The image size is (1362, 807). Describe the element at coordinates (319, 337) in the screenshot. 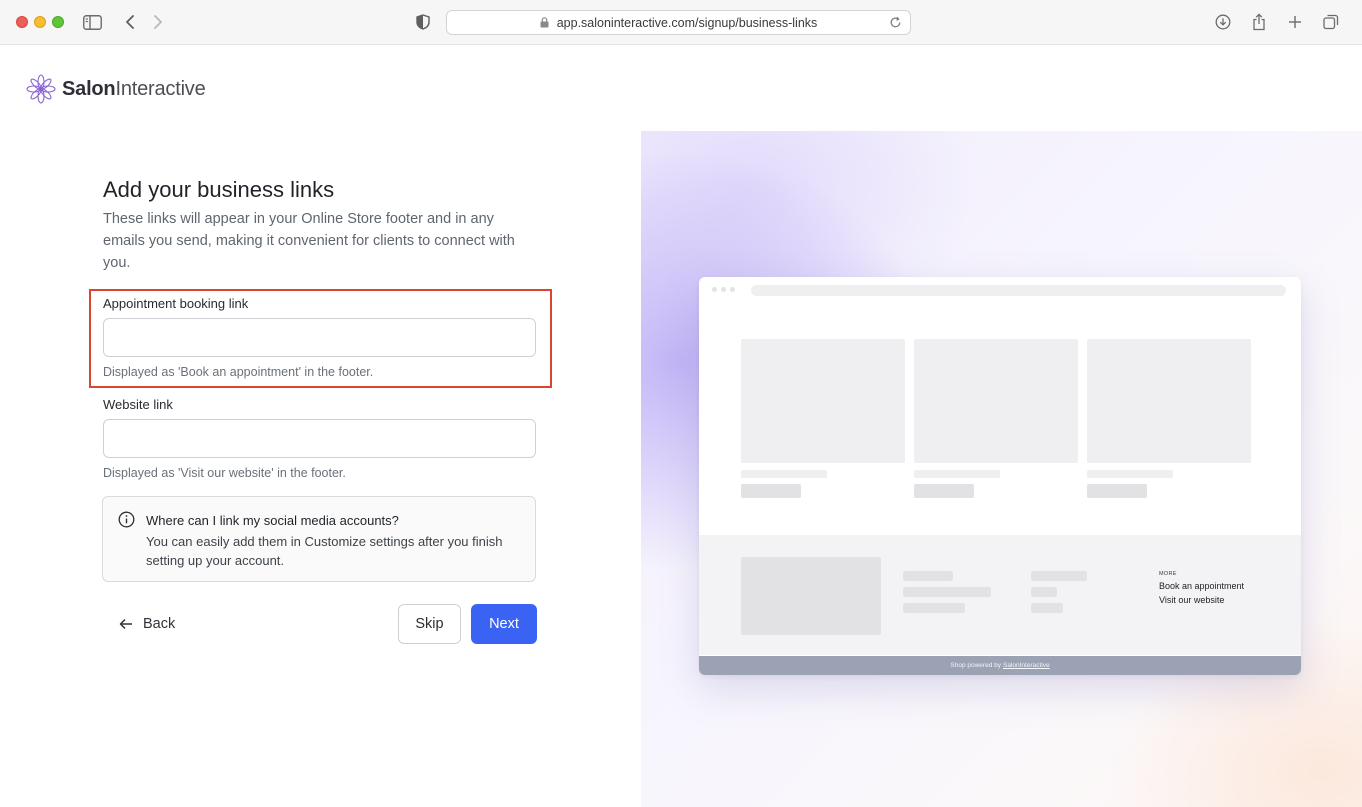

I see `appointment-link-input` at that location.